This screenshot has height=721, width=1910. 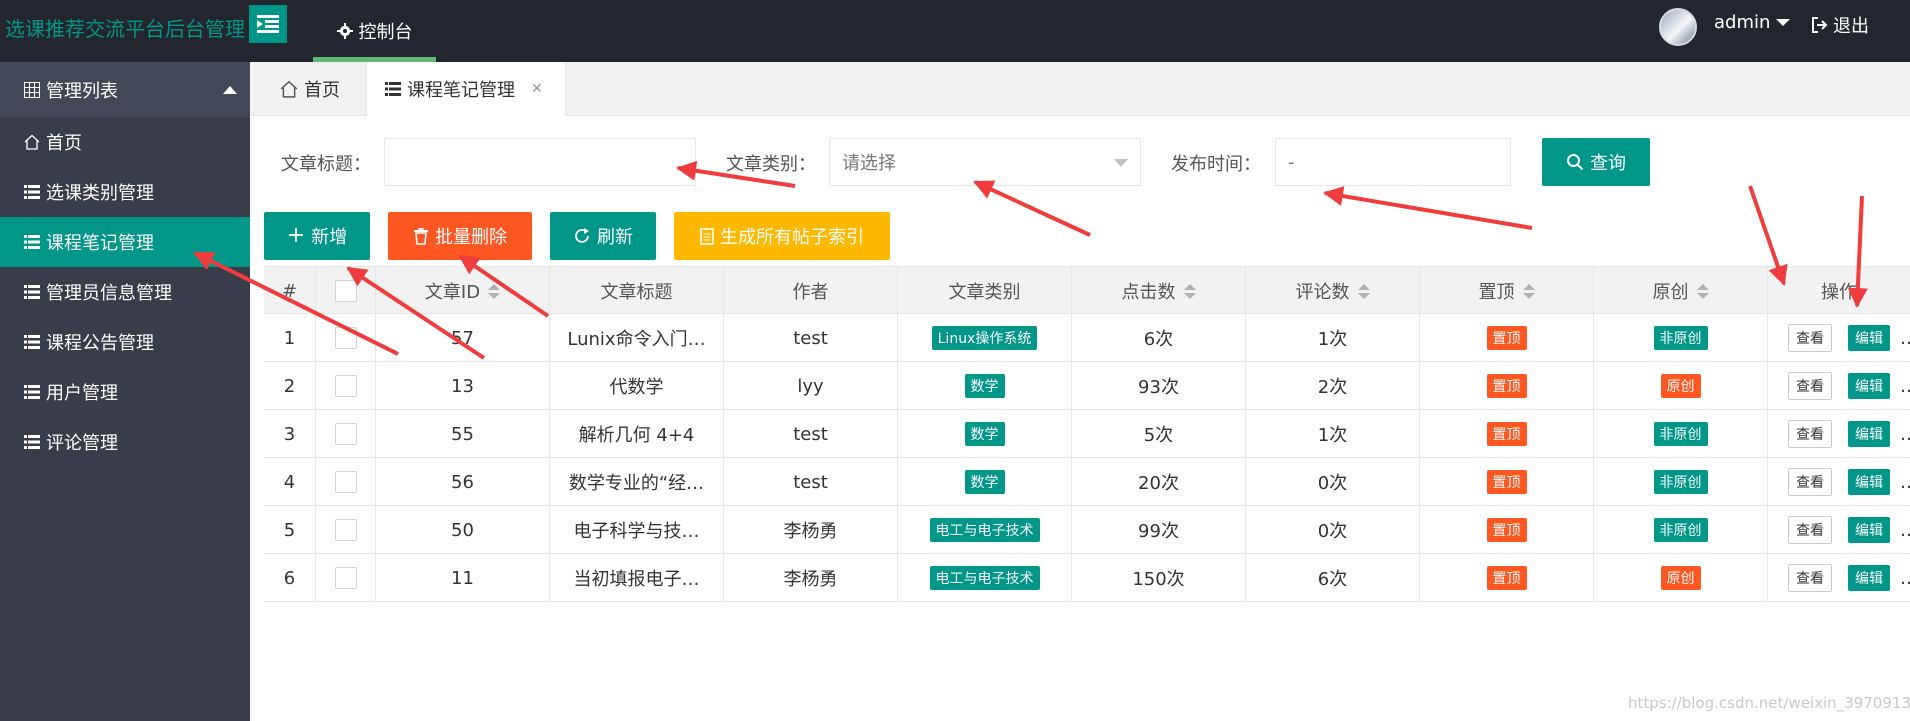 I want to click on row-article-id: 57, so click(x=463, y=338).